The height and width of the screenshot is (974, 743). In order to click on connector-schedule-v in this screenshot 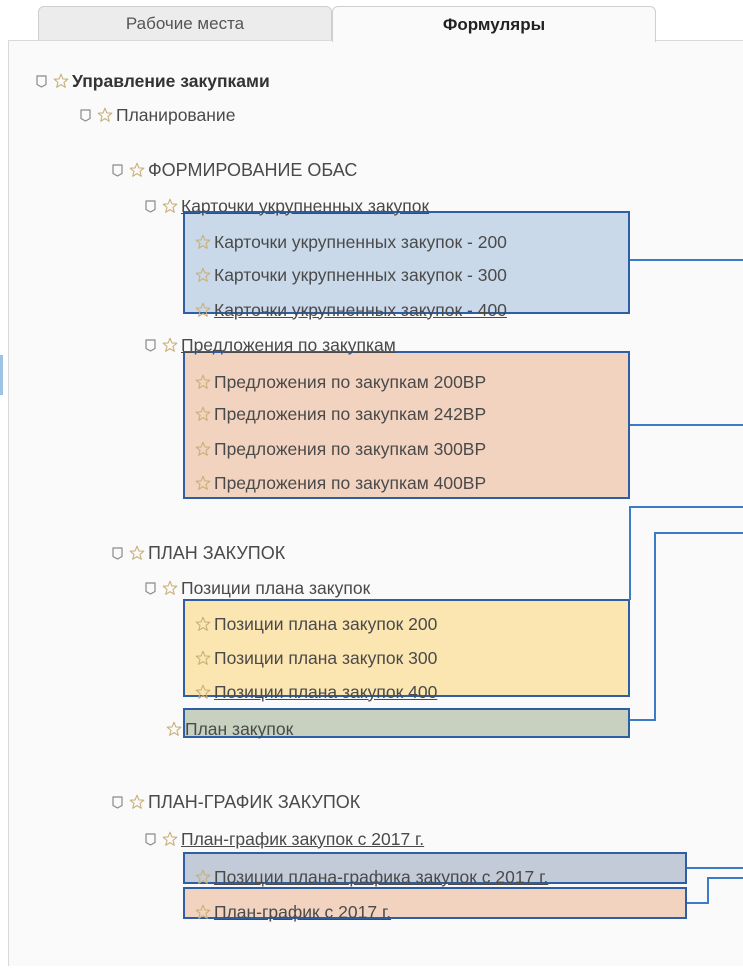, I will do `click(708, 890)`.